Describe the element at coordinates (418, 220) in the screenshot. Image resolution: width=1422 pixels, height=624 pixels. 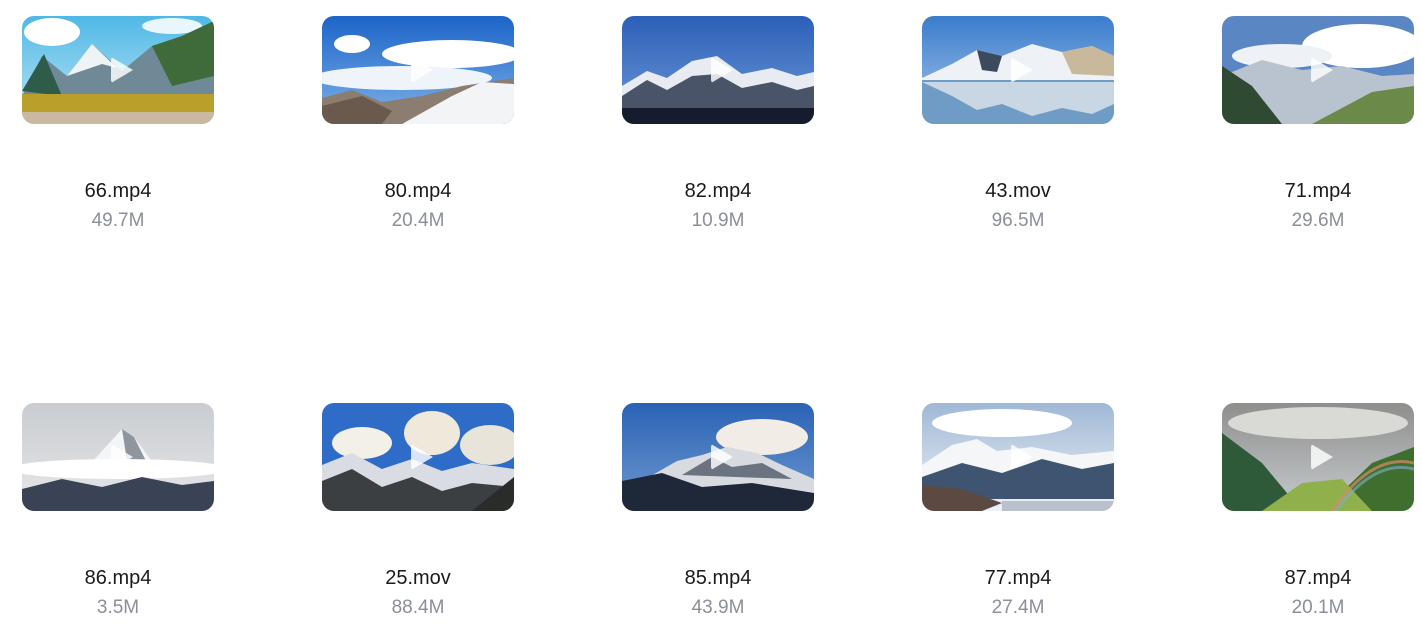
I see `file-size: 20.4M` at that location.